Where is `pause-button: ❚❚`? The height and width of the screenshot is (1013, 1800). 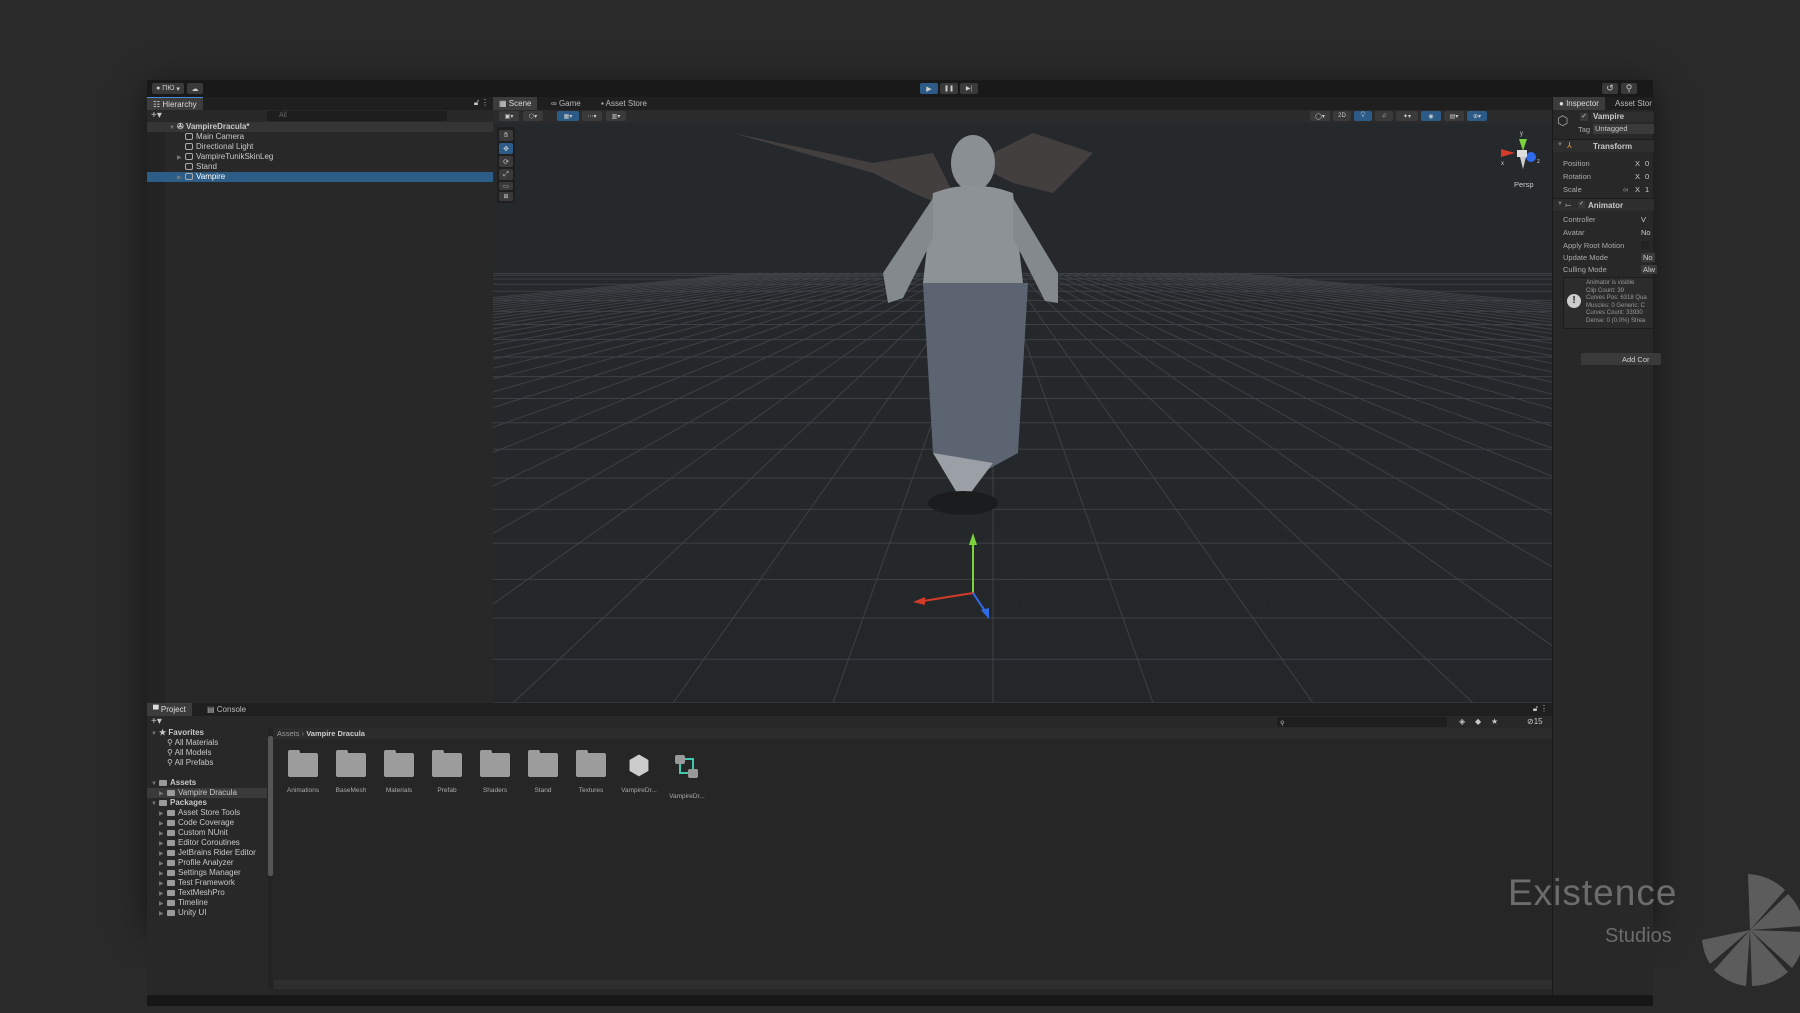 pause-button: ❚❚ is located at coordinates (949, 88).